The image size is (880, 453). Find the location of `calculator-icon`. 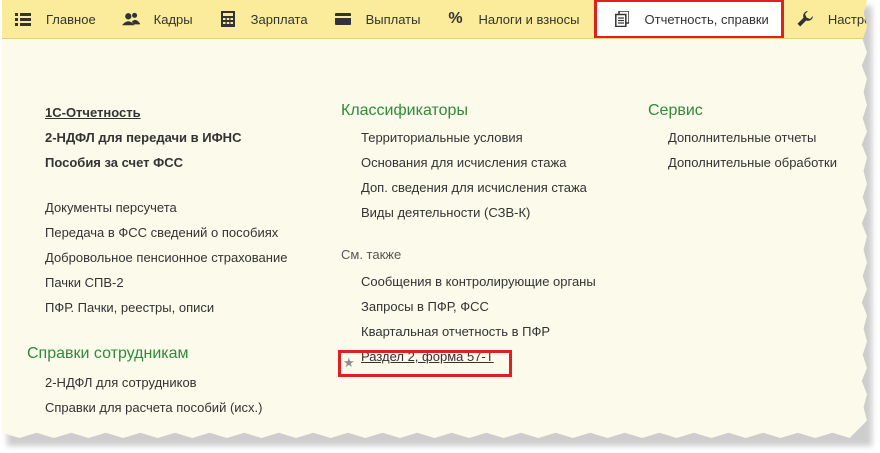

calculator-icon is located at coordinates (228, 19).